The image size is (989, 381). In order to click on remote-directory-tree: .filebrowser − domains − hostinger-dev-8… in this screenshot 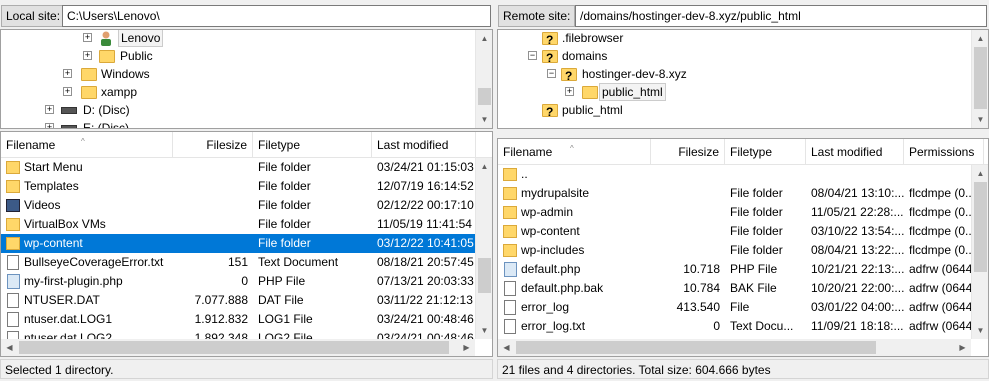, I will do `click(743, 79)`.